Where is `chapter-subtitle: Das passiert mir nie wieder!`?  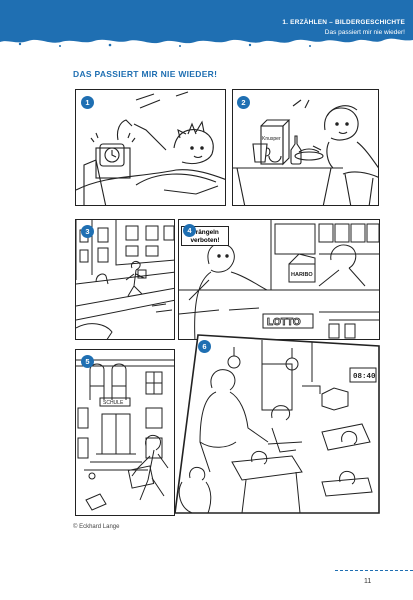
chapter-subtitle: Das passiert mir nie wieder! is located at coordinates (364, 32).